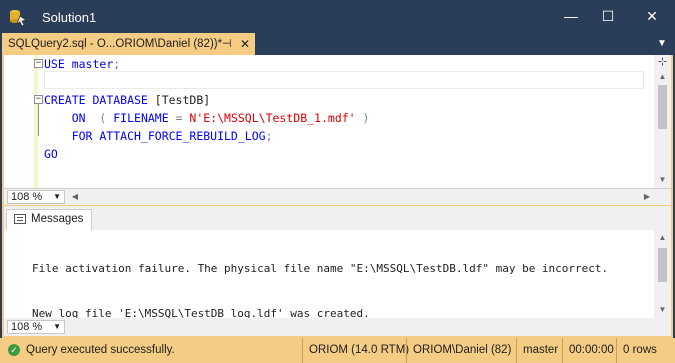  I want to click on code-token: ON, so click(72, 118).